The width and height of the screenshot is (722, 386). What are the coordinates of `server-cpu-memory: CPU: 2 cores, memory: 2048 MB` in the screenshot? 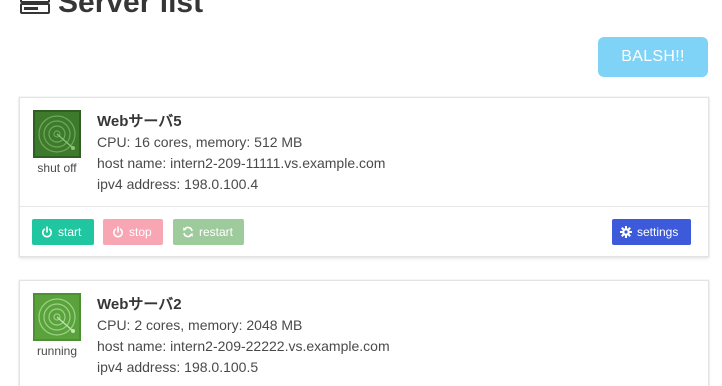 It's located at (200, 325).